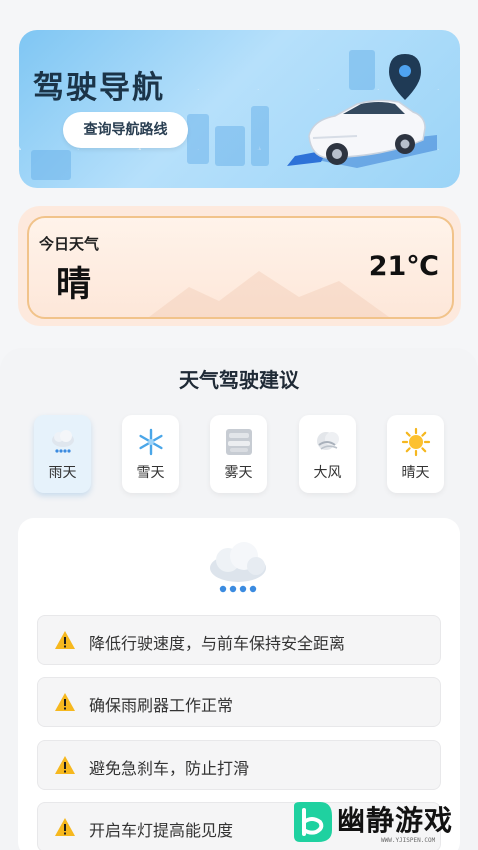 Image resolution: width=478 pixels, height=850 pixels. Describe the element at coordinates (403, 266) in the screenshot. I see `temperature: 21℃` at that location.